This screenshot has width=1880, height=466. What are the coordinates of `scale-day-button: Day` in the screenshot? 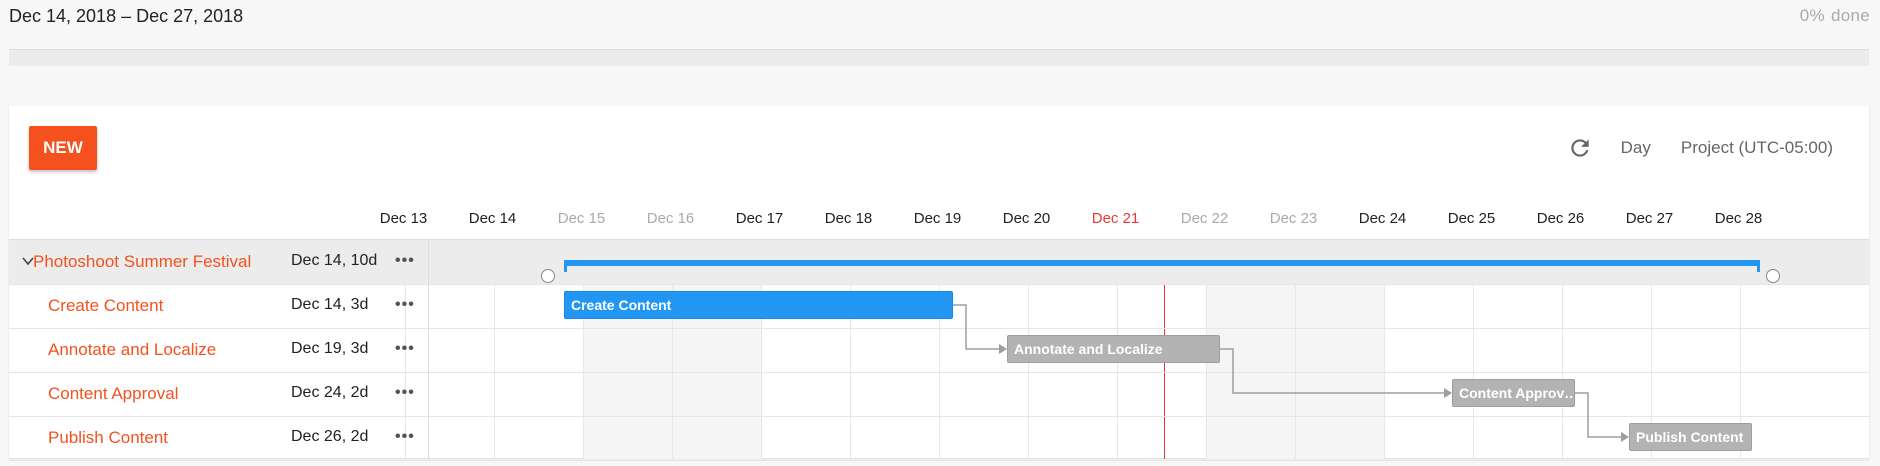 It's located at (1636, 148).